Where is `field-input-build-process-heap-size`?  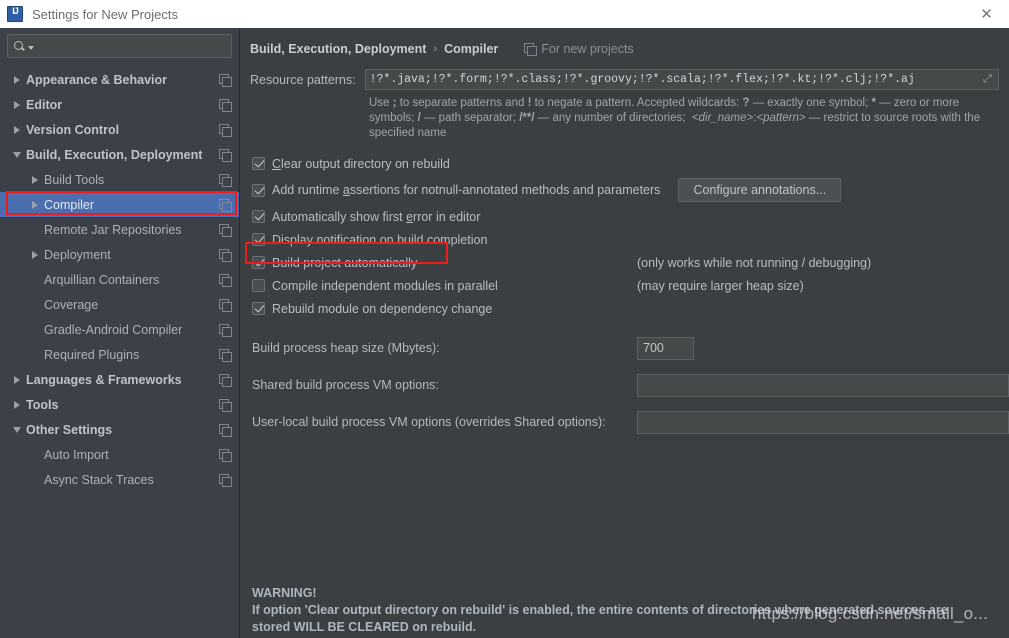 field-input-build-process-heap-size is located at coordinates (665, 348).